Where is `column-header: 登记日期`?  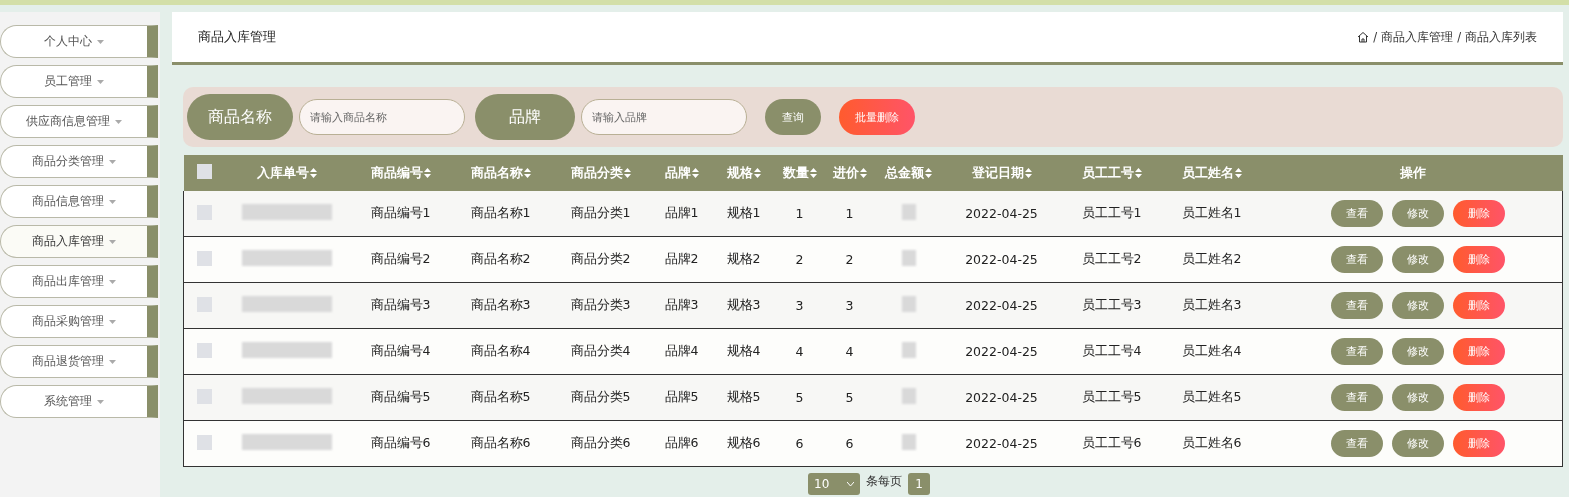
column-header: 登记日期 is located at coordinates (997, 172).